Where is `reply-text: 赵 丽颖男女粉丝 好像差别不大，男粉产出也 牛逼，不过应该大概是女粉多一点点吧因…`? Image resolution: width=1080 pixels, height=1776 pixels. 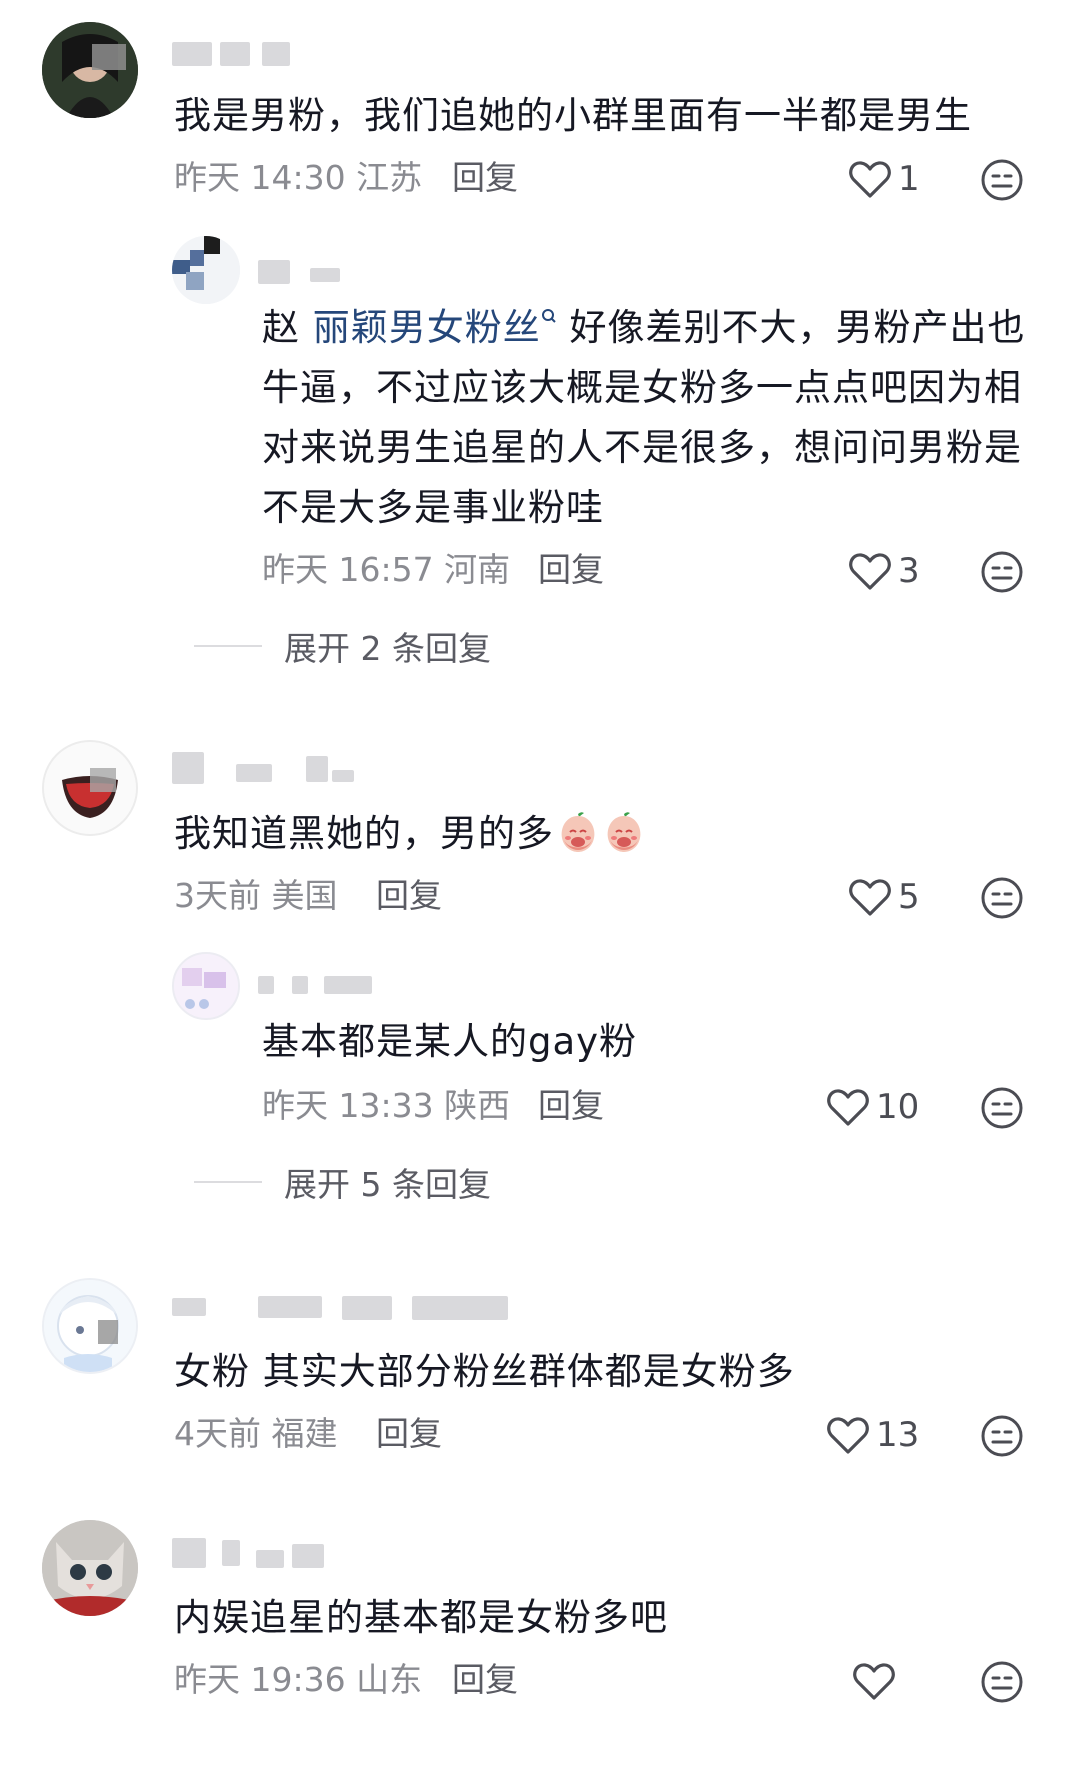
reply-text: 赵 丽颖男女粉丝 好像差别不大，男粉产出也 牛逼，不过应该大概是女粉多一点点吧因… is located at coordinates (652, 418).